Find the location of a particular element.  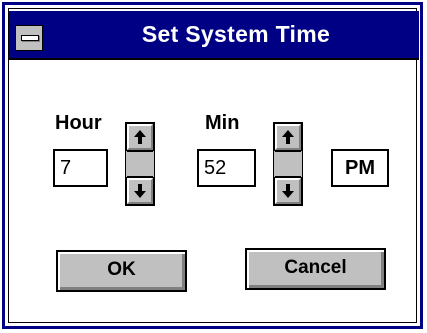

window-title: Set System Time is located at coordinates (236, 34).